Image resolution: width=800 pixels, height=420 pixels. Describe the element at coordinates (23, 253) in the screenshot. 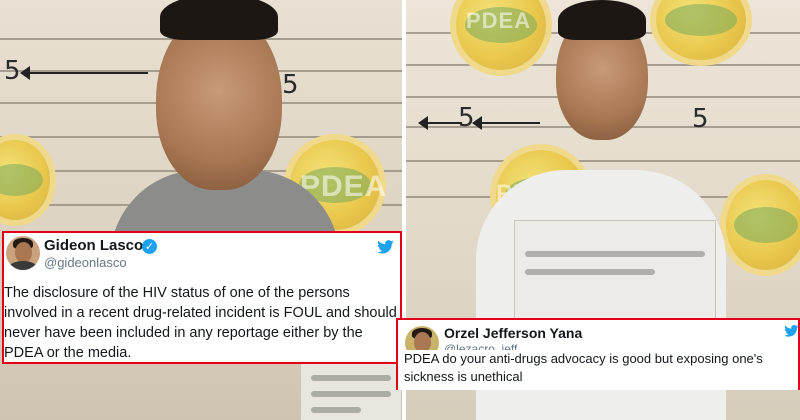

I see `avatar` at that location.